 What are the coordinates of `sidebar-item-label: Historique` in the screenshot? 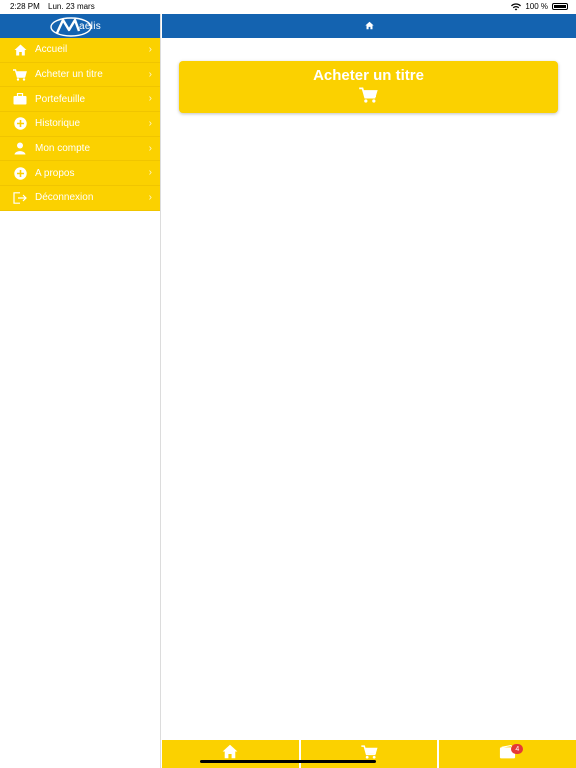 It's located at (58, 124).